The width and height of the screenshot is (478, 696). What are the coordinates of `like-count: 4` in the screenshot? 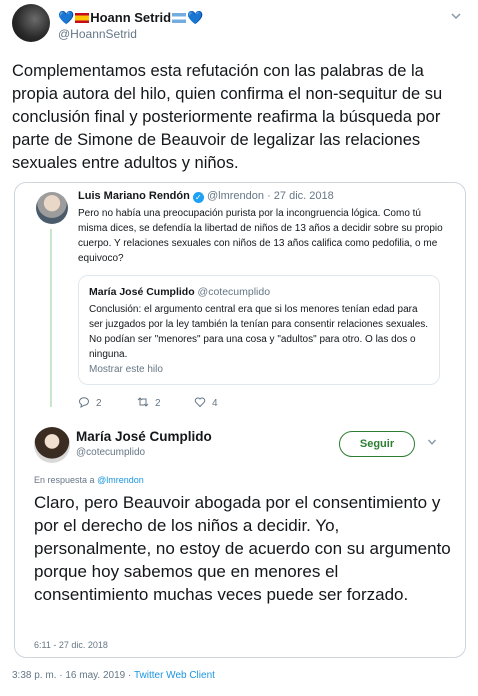 It's located at (215, 403).